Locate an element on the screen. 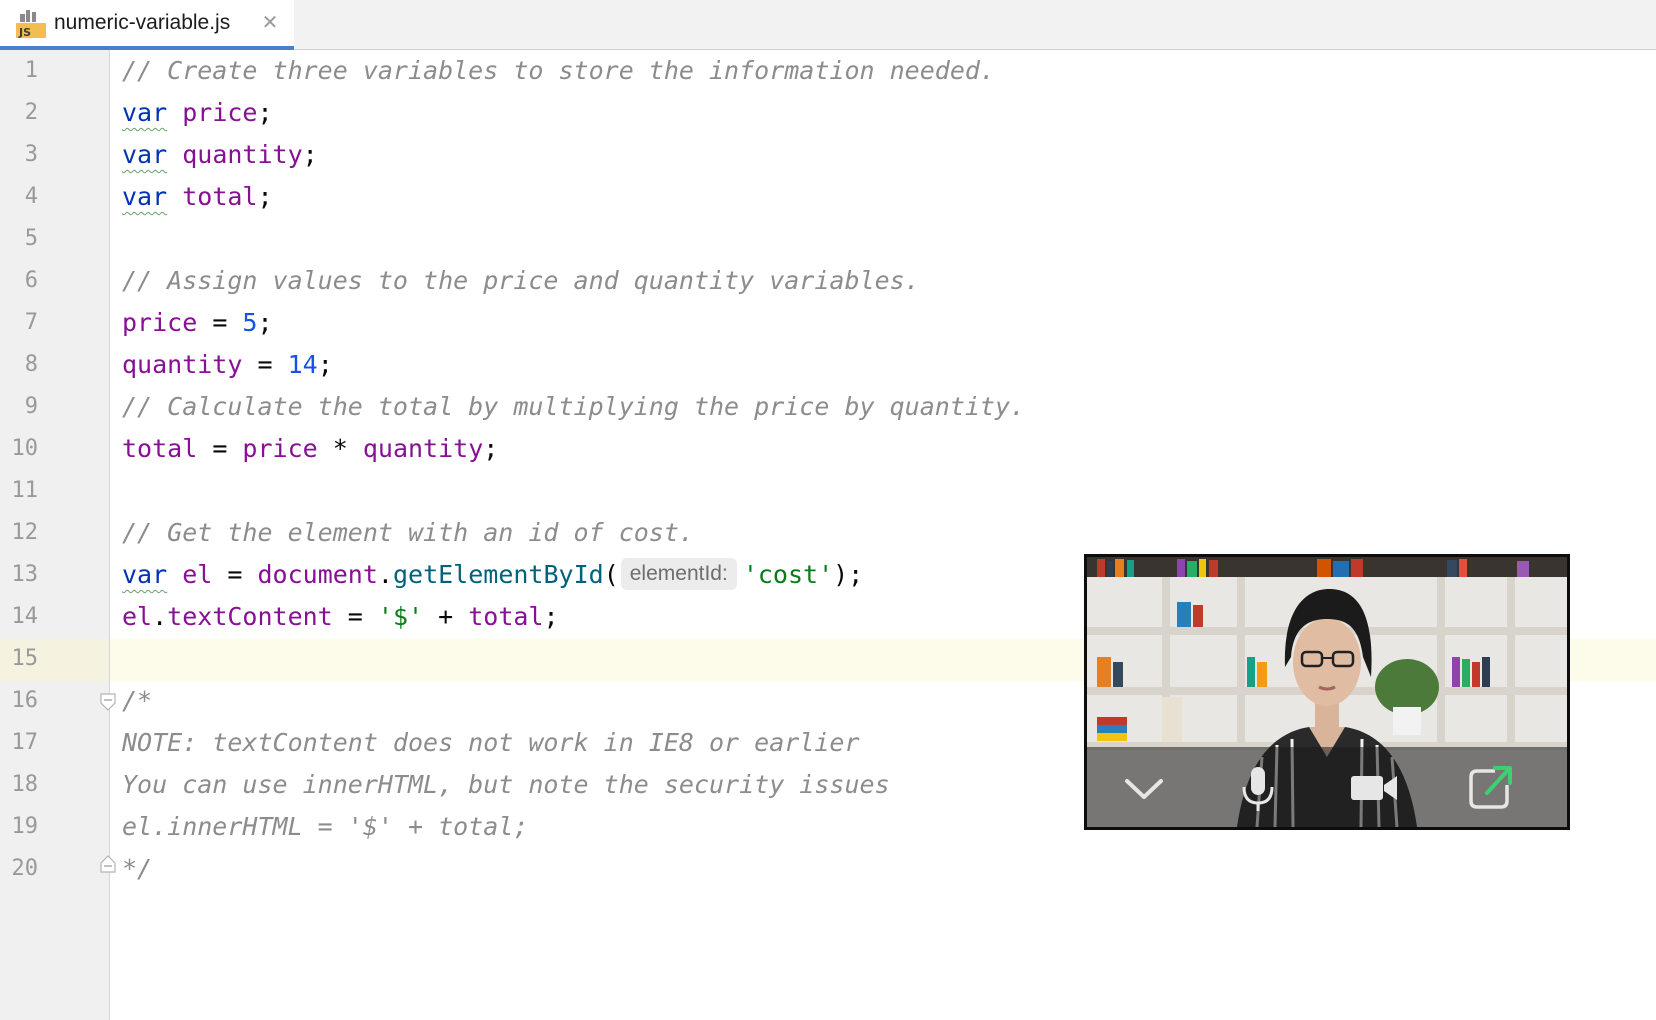 This screenshot has width=1656, height=1020. file-tab: JS numeric-variable.js ✕ is located at coordinates (147, 25).